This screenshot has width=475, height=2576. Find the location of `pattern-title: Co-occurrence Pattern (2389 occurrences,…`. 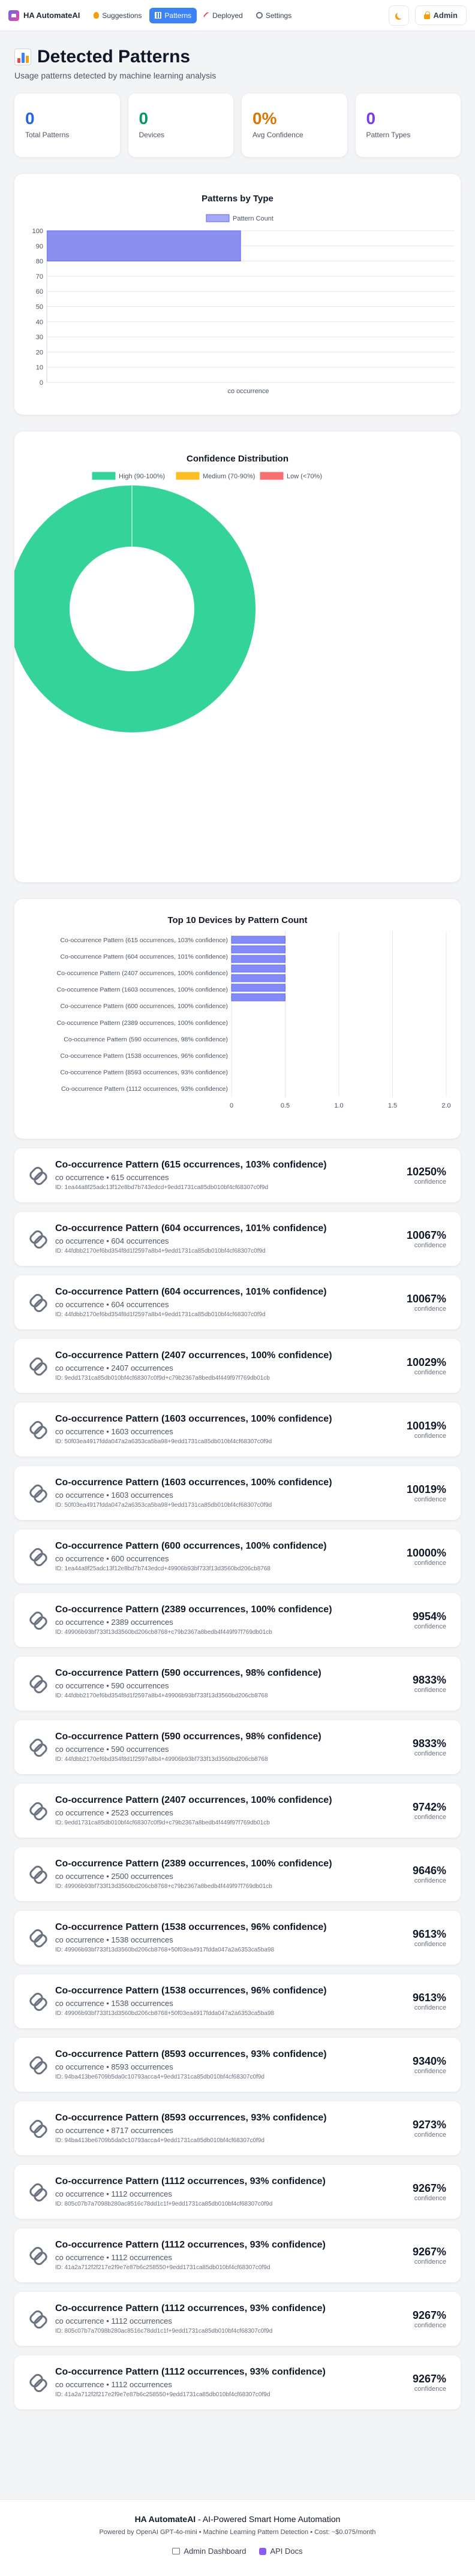

pattern-title: Co-occurrence Pattern (2389 occurrences,… is located at coordinates (193, 1609).